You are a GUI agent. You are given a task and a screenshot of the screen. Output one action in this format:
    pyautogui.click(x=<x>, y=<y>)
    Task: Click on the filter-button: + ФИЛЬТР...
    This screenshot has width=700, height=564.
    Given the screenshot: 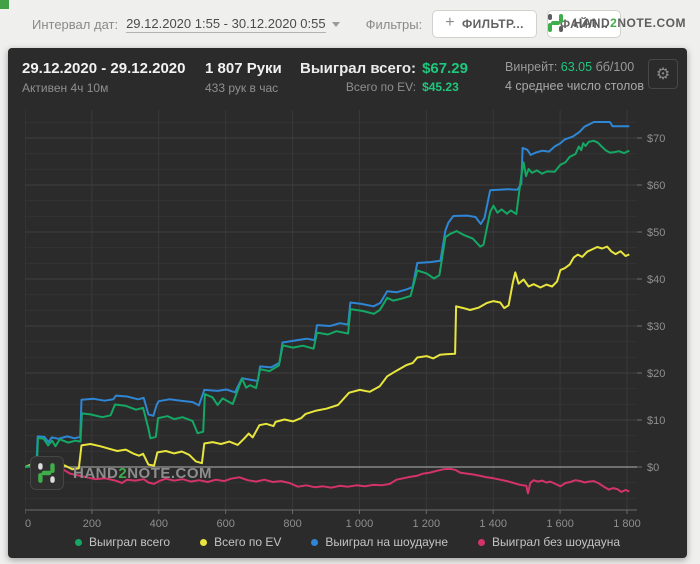 What is the action you would take?
    pyautogui.click(x=484, y=24)
    